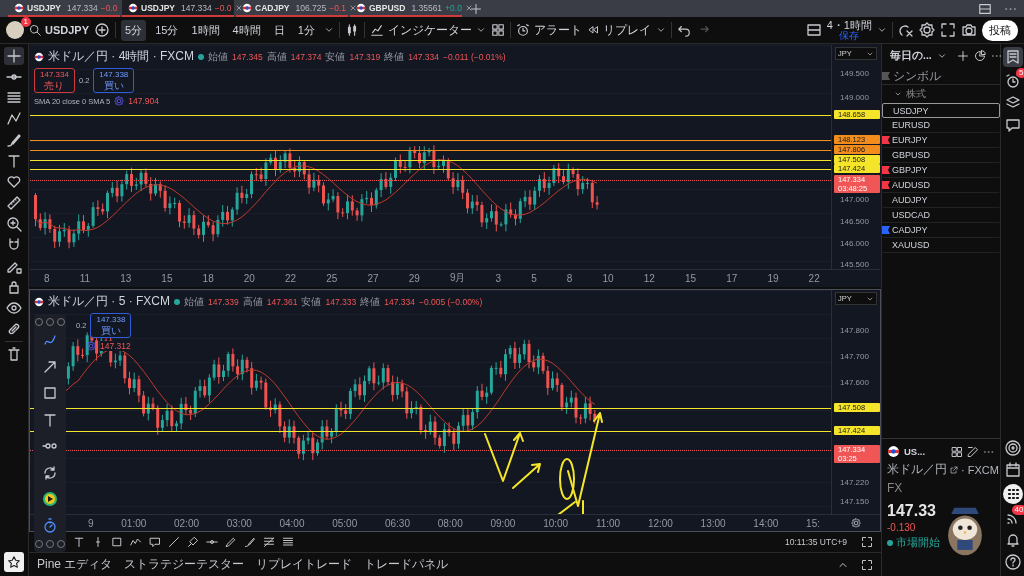 This screenshot has width=1024, height=576. Describe the element at coordinates (1012, 470) in the screenshot. I see `calendar-icon` at that location.